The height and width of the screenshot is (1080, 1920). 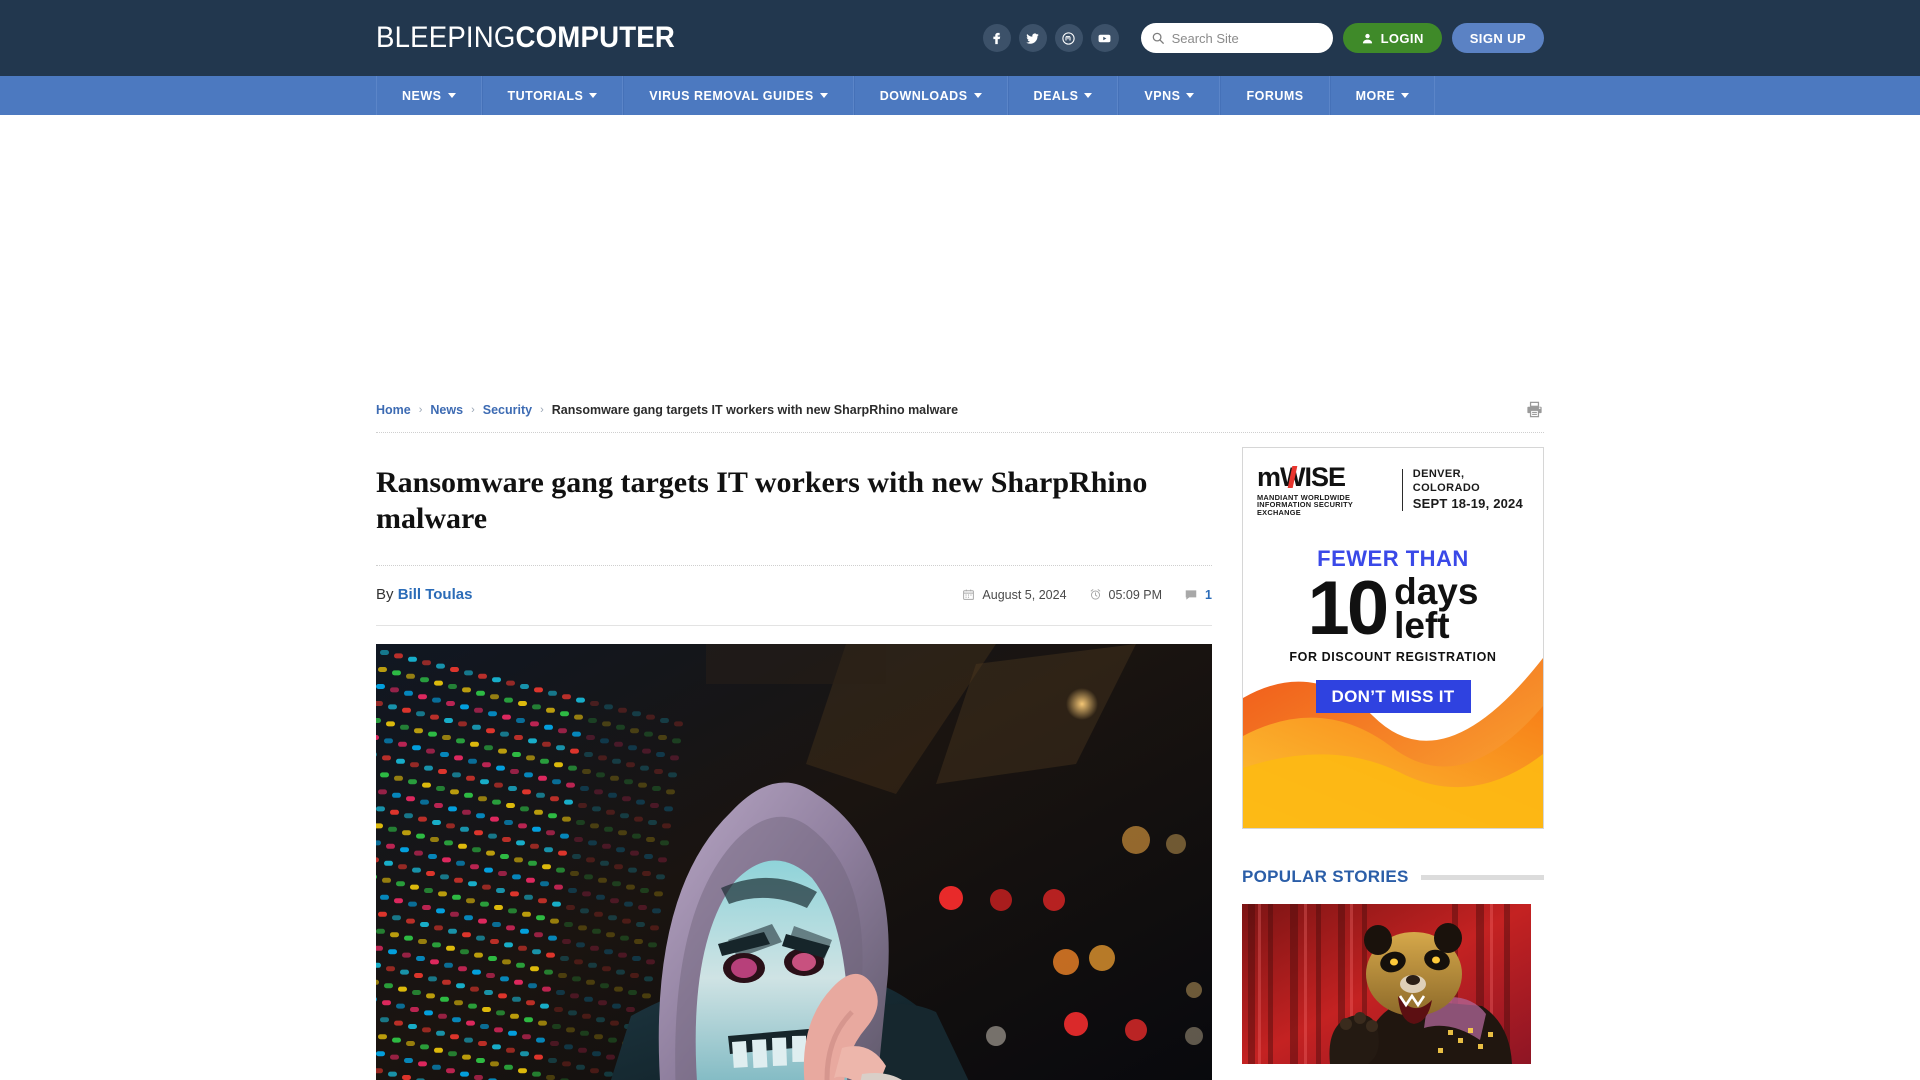 I want to click on calendar-icon, so click(x=969, y=594).